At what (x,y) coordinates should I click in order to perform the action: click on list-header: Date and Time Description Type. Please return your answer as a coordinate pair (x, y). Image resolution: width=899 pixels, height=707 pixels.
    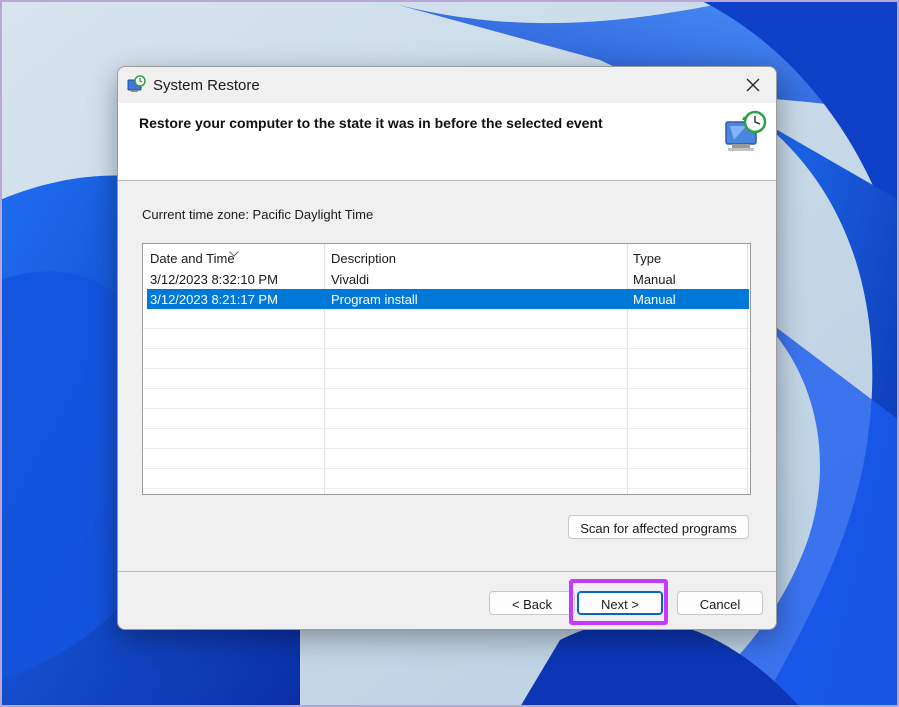
    Looking at the image, I should click on (446, 257).